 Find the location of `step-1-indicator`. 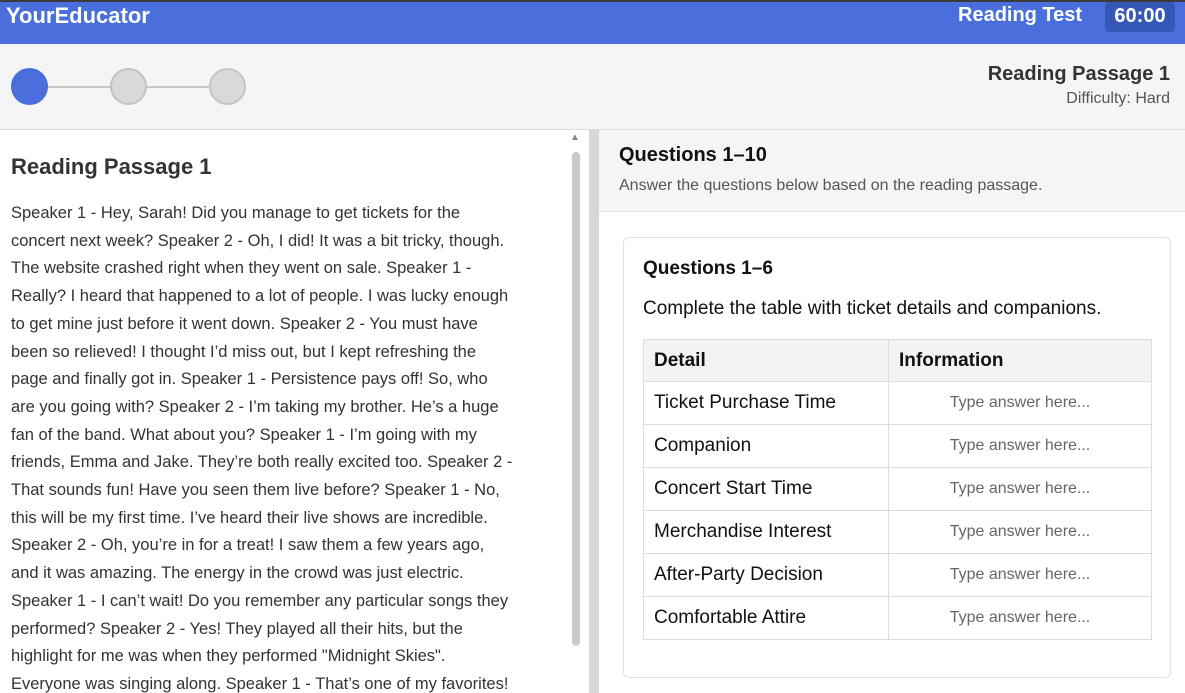

step-1-indicator is located at coordinates (29, 86).